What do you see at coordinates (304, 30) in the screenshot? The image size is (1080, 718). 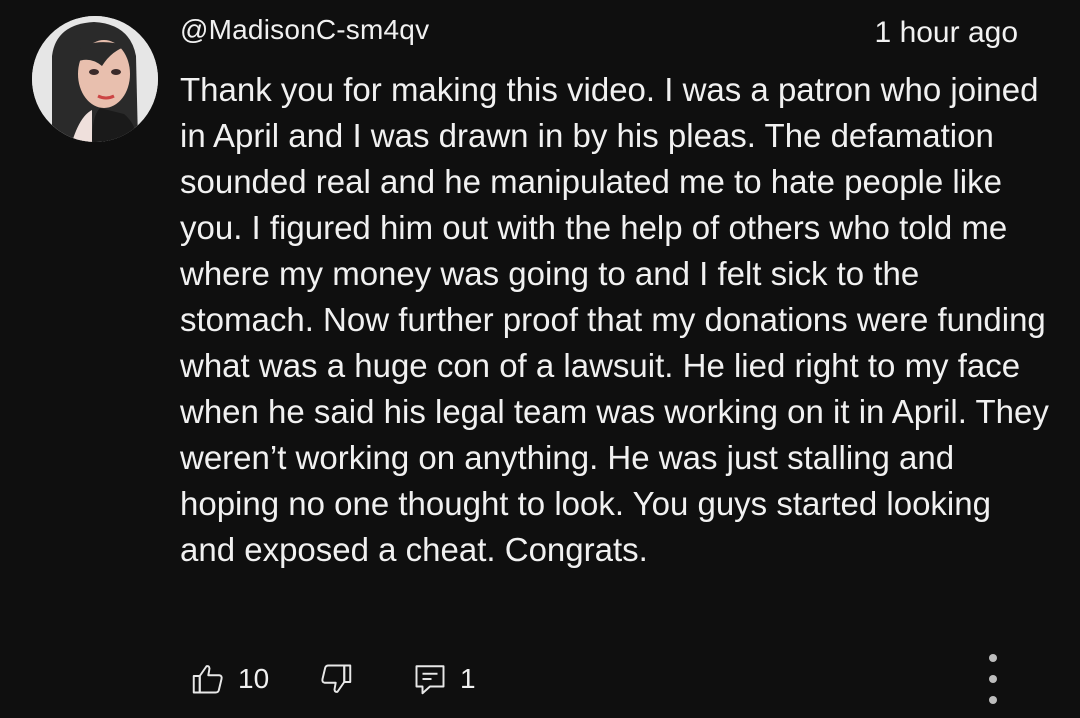 I see `comment-author: @MadisonC-sm4qv` at bounding box center [304, 30].